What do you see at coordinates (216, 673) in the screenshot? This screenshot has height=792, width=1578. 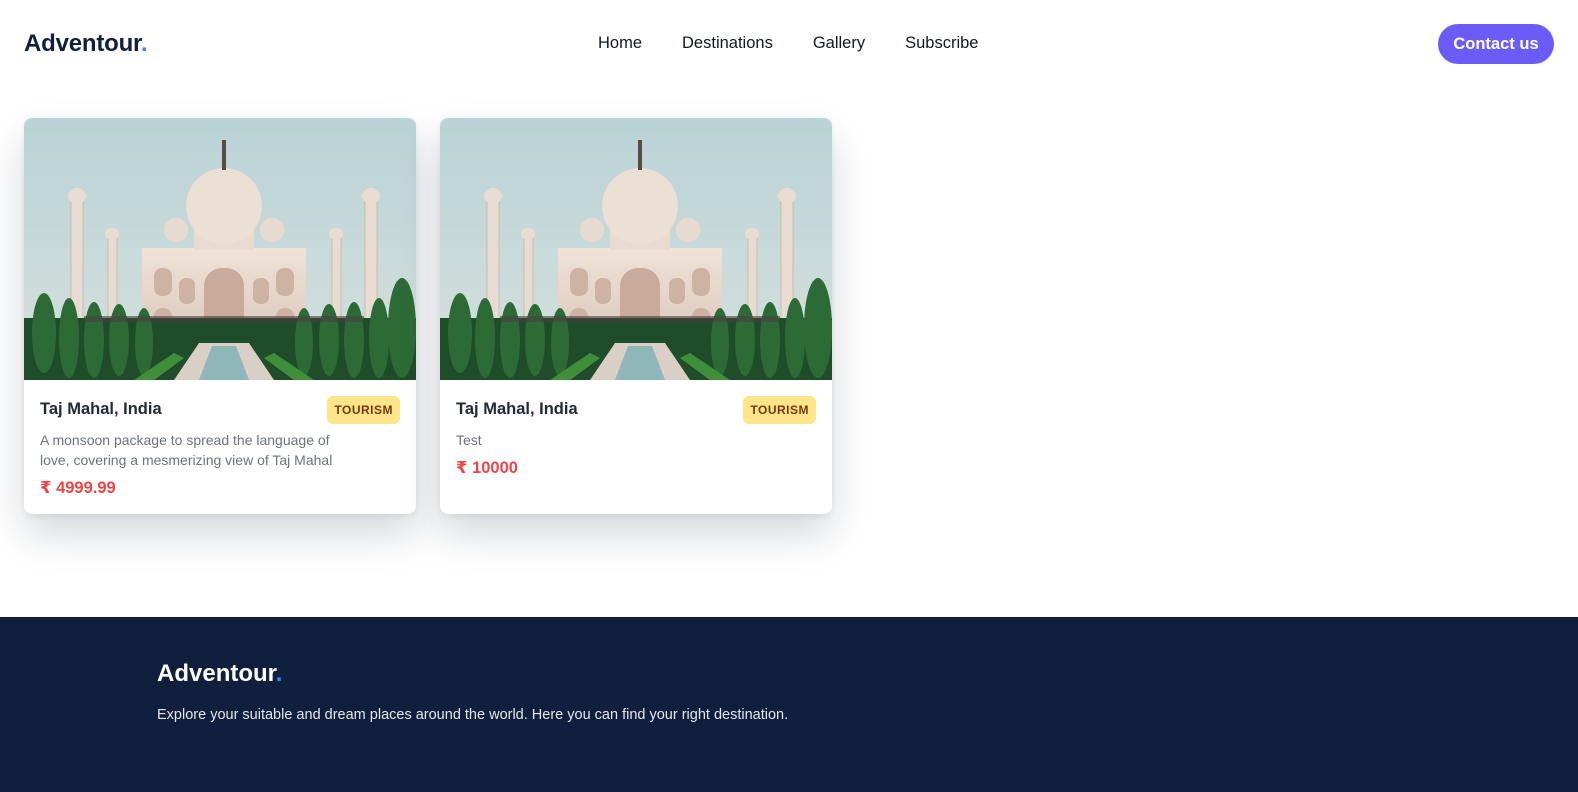 I see `footer-logo-text: Adventour` at bounding box center [216, 673].